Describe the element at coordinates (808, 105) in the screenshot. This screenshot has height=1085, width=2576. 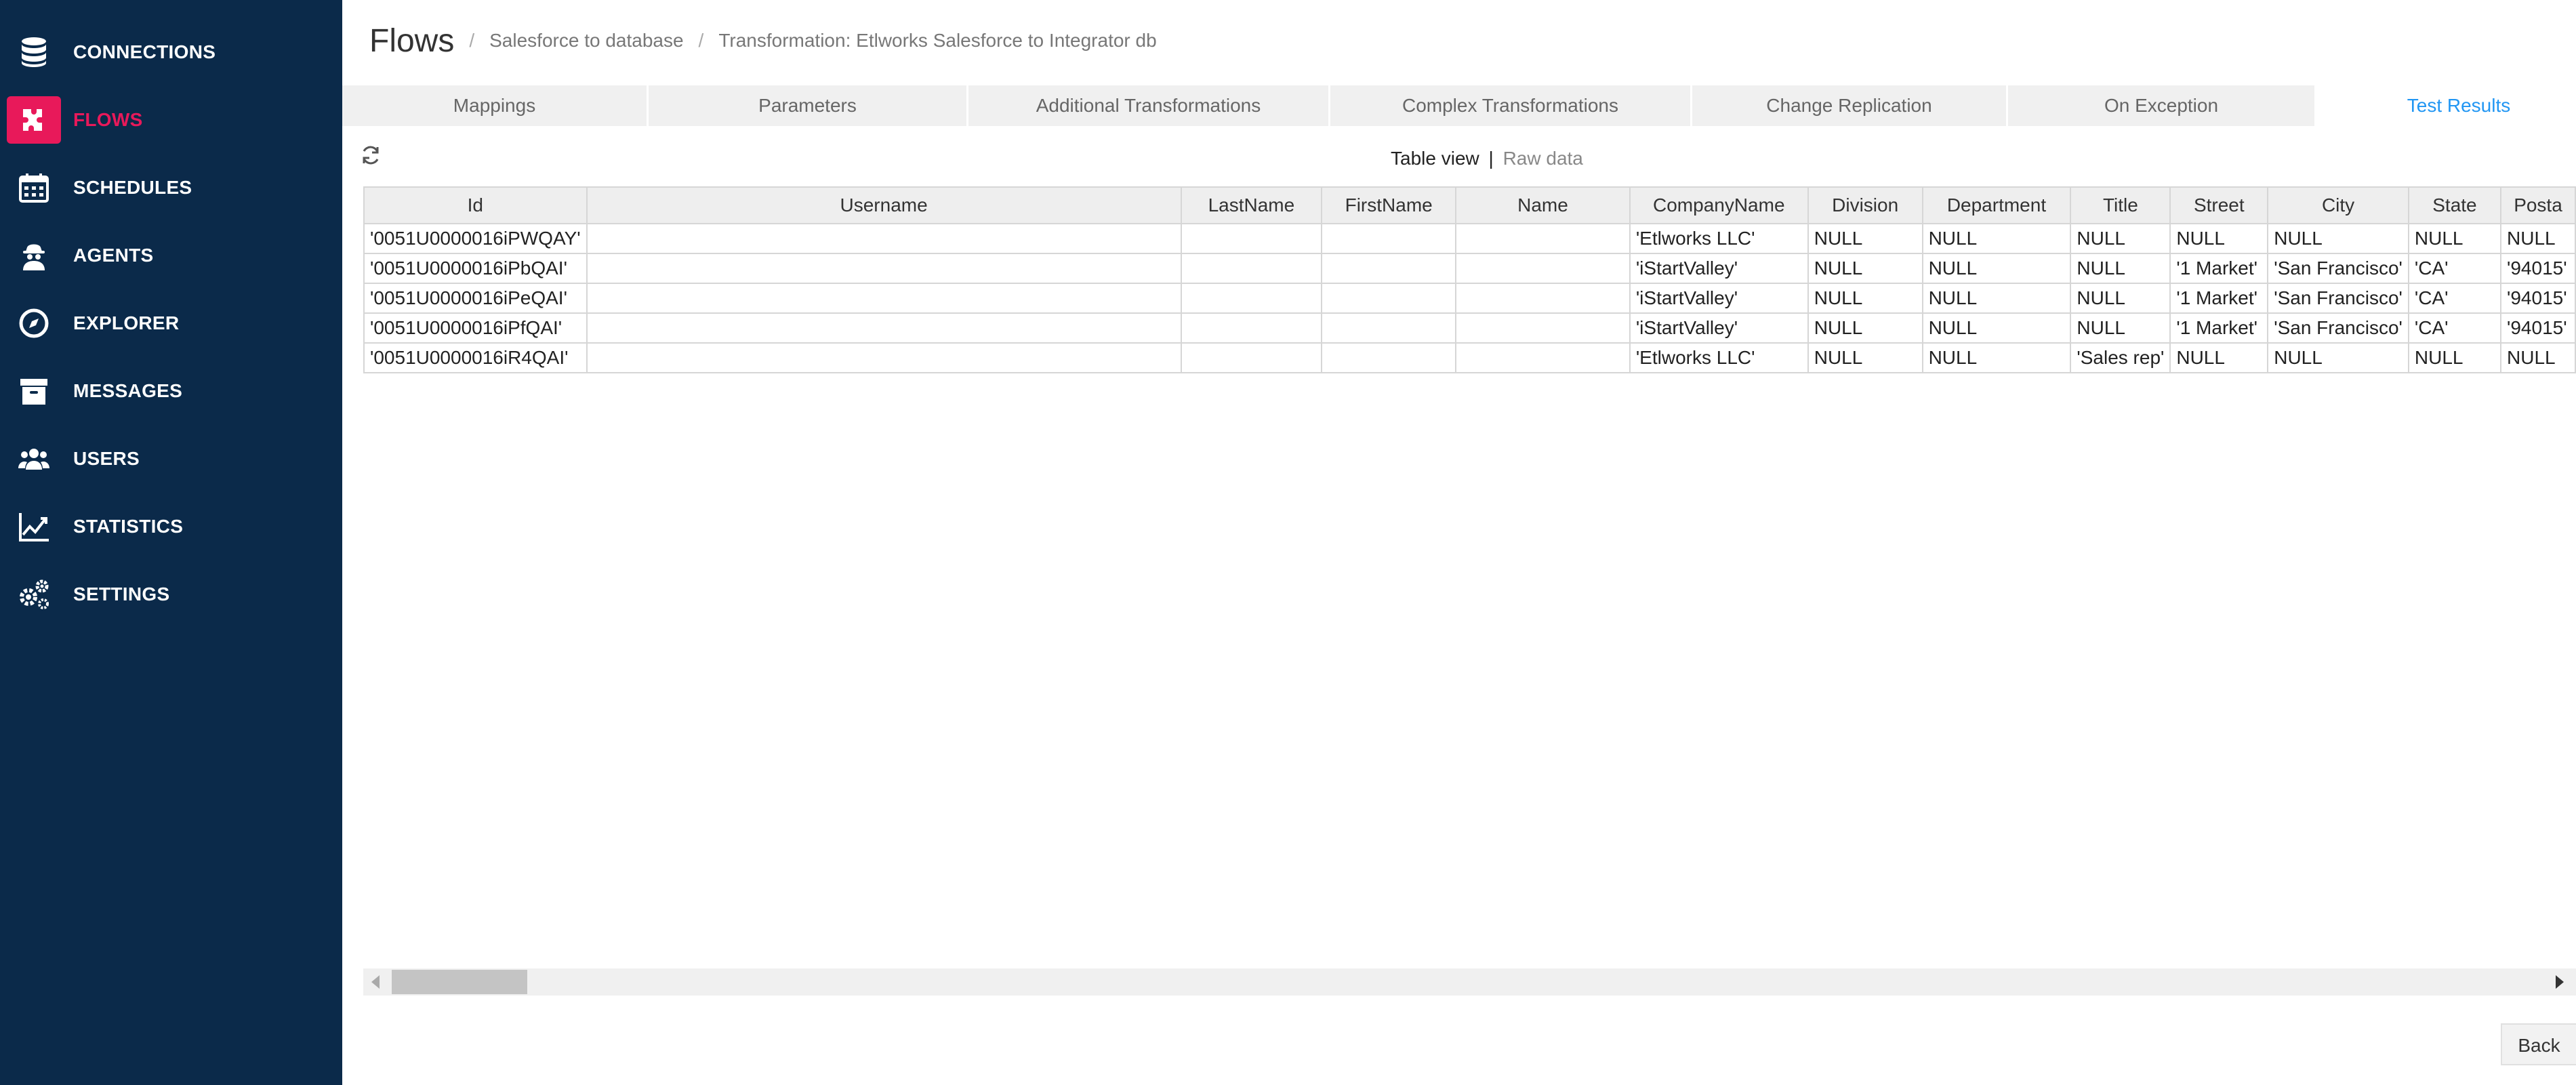
I see `tab-parameters: Parameters` at that location.